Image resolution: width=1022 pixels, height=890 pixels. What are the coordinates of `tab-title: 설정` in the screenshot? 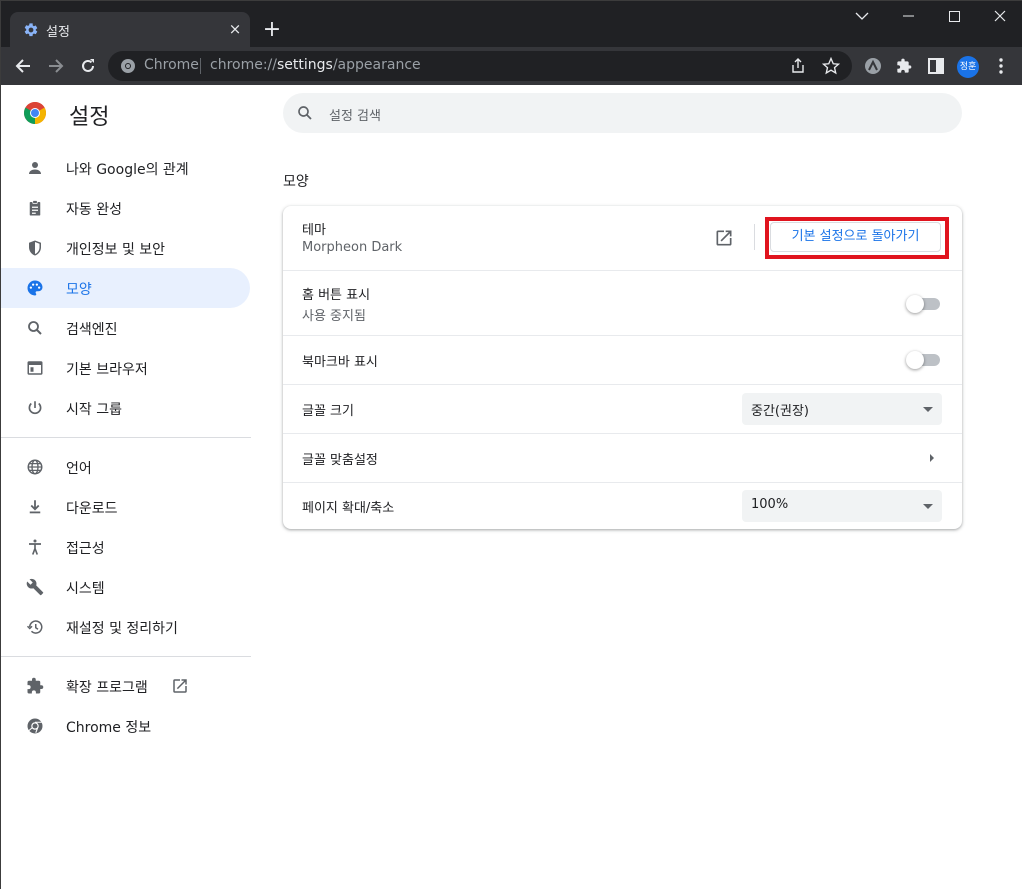 It's located at (58, 32).